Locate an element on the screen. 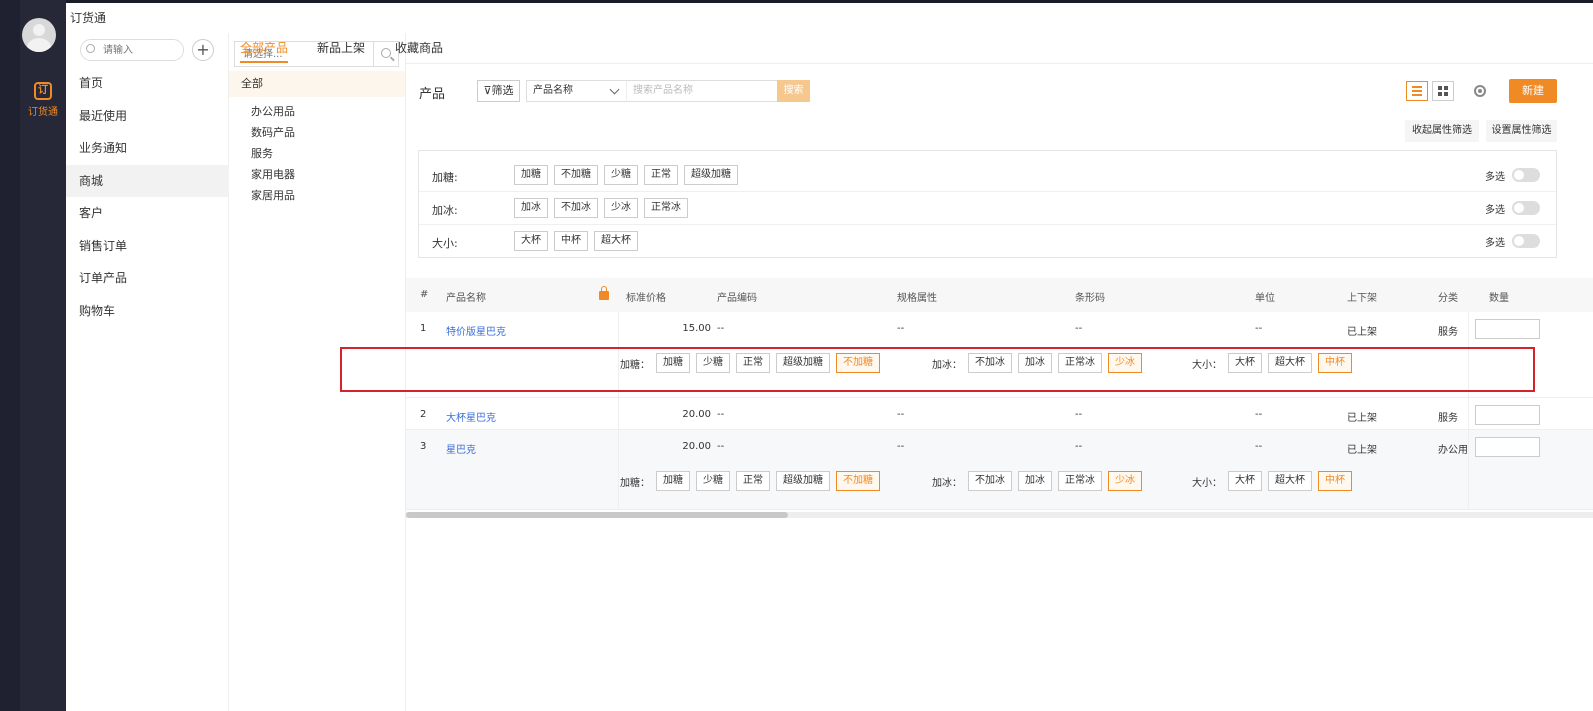 The image size is (1593, 711). spec-option: 不加冰 is located at coordinates (990, 481).